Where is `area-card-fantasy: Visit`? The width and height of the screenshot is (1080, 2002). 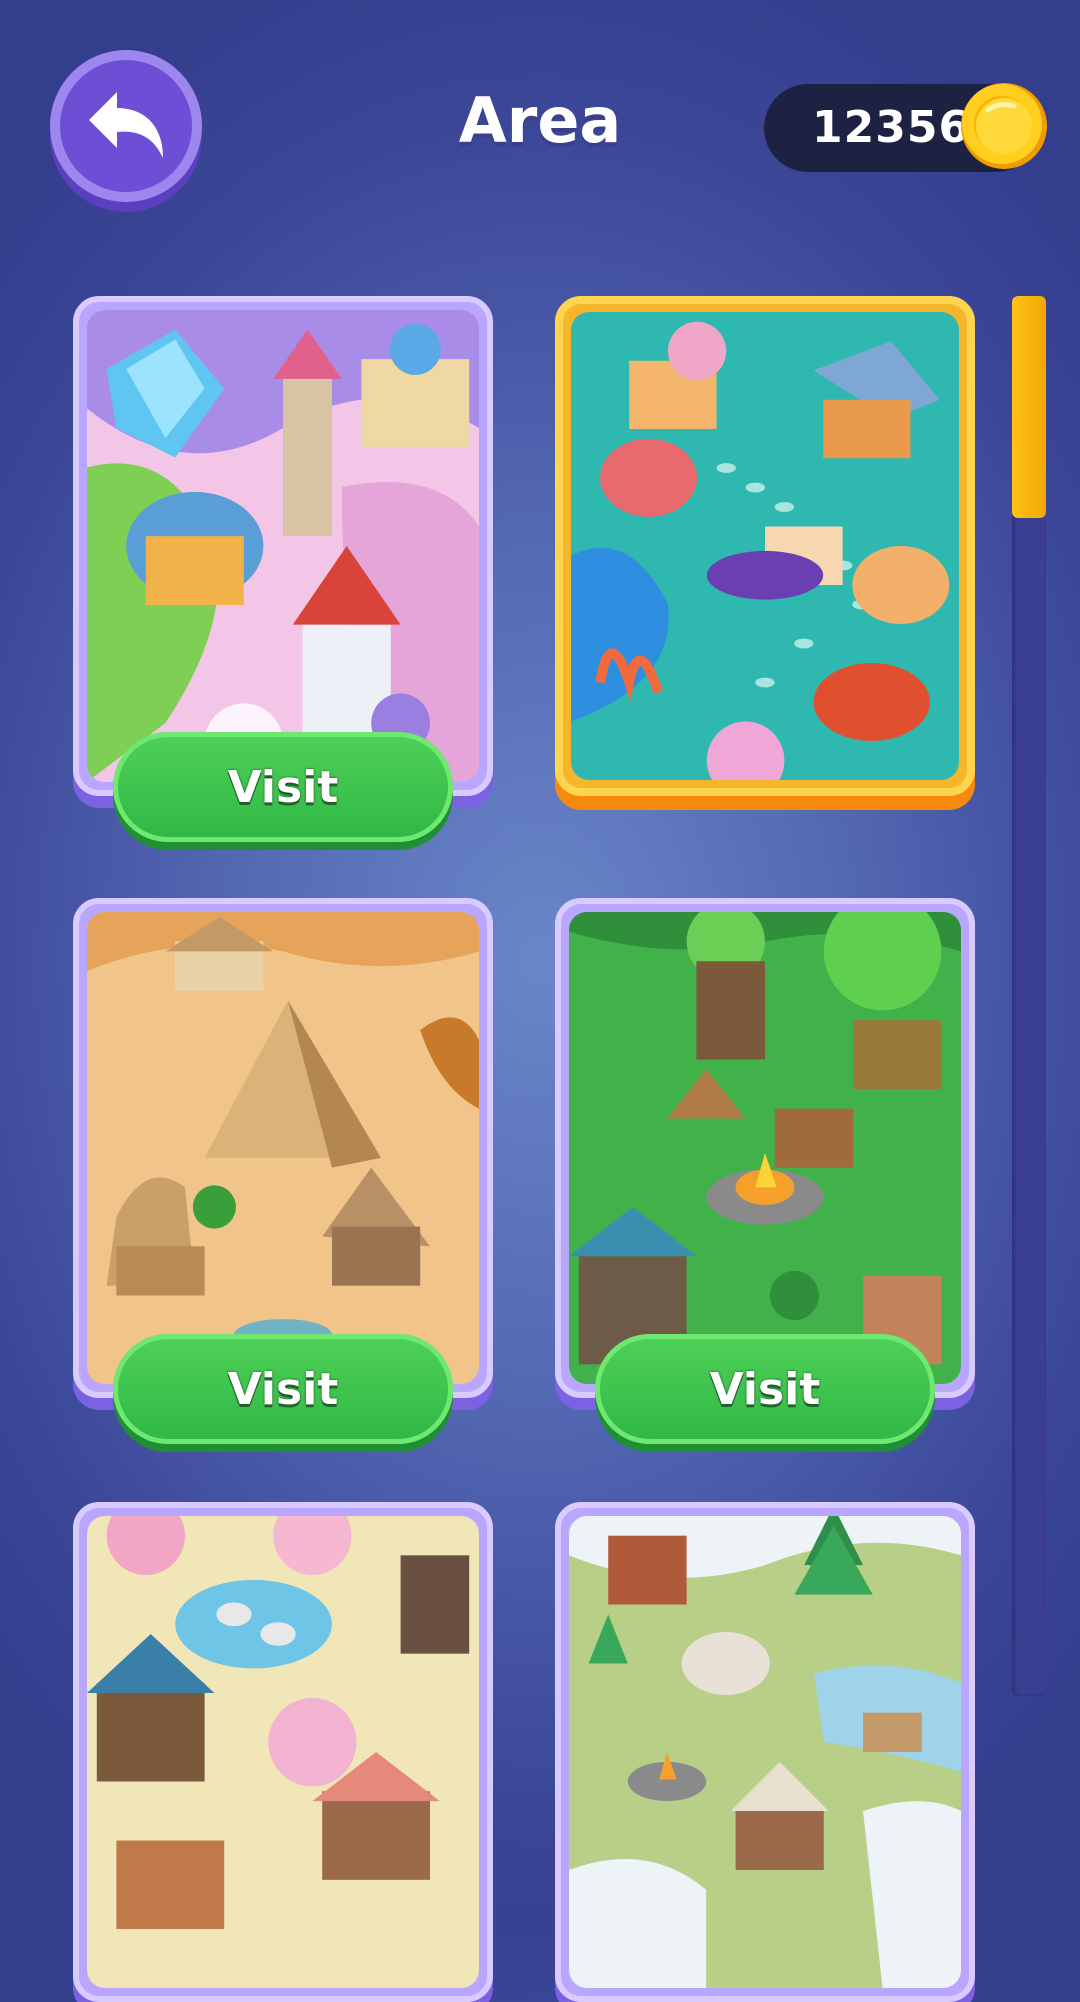 area-card-fantasy: Visit is located at coordinates (283, 569).